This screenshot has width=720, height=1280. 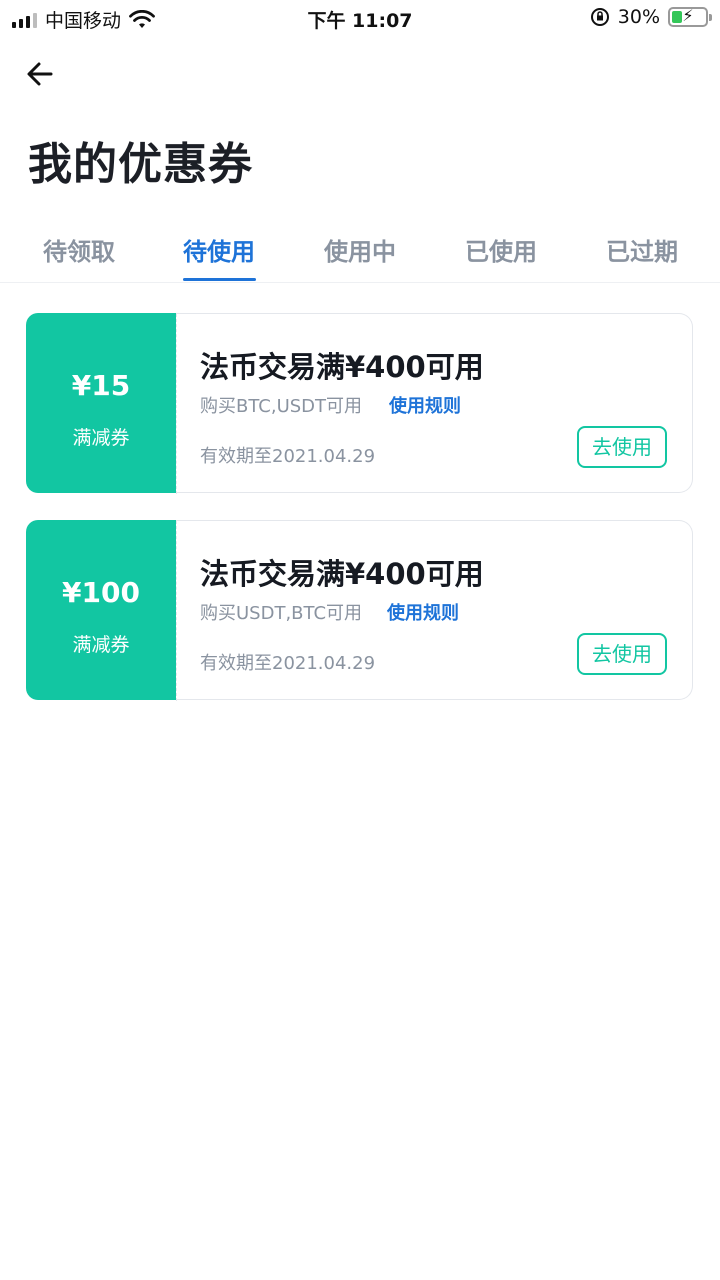 What do you see at coordinates (501, 249) in the screenshot?
I see `tab-used: 已使用` at bounding box center [501, 249].